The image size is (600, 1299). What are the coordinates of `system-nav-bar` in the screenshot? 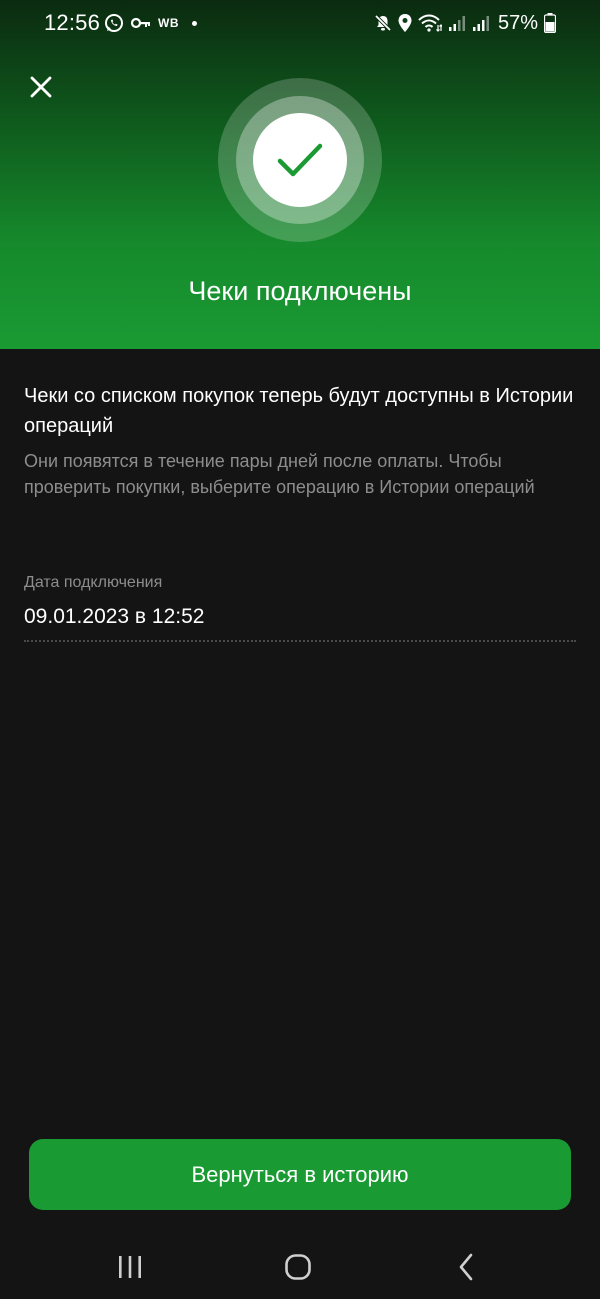 It's located at (300, 1267).